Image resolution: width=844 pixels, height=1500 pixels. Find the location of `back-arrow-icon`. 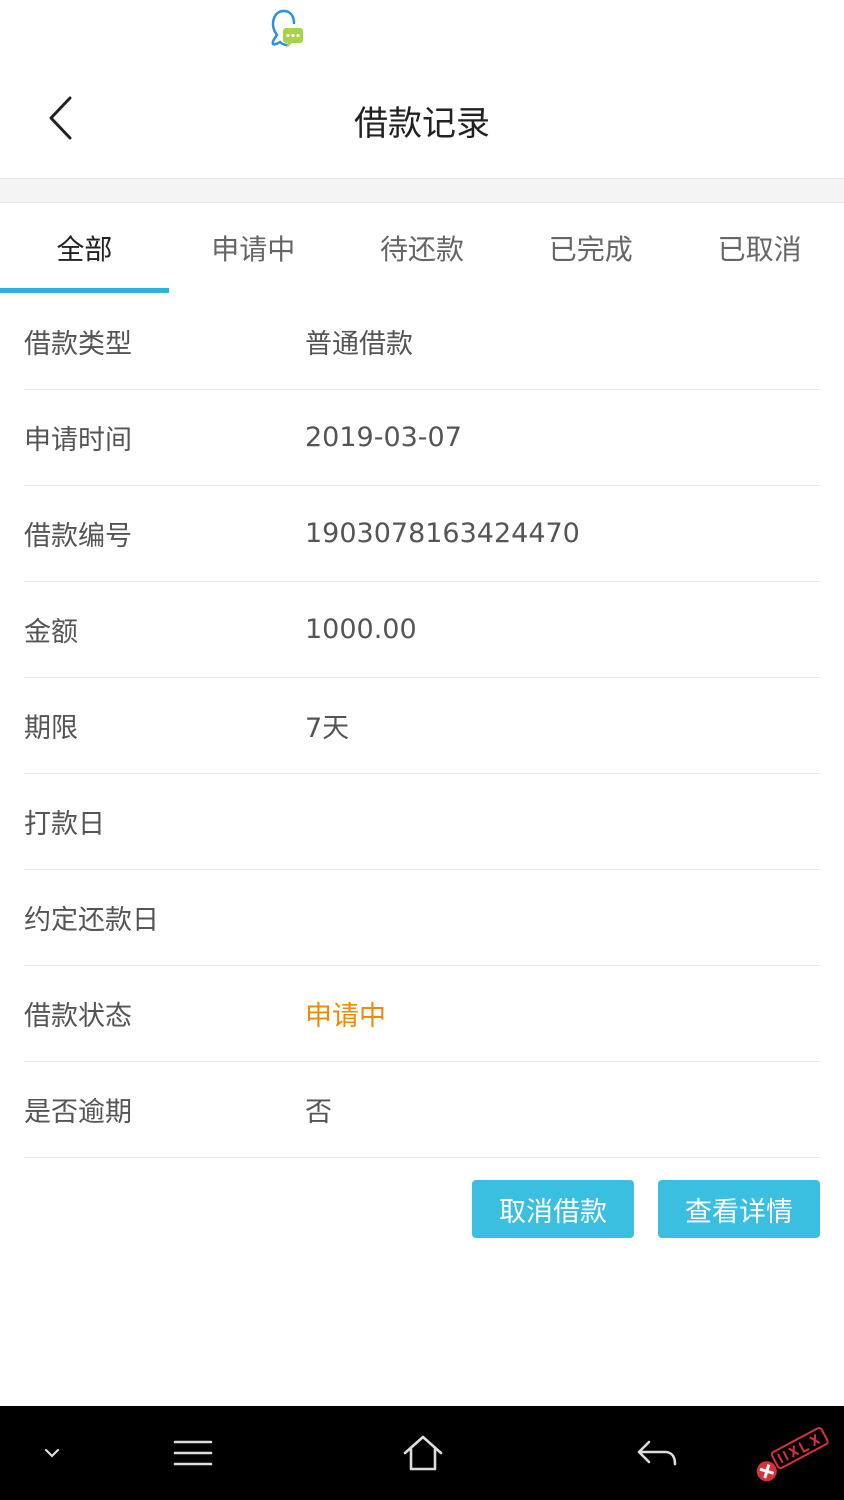

back-arrow-icon is located at coordinates (657, 1453).